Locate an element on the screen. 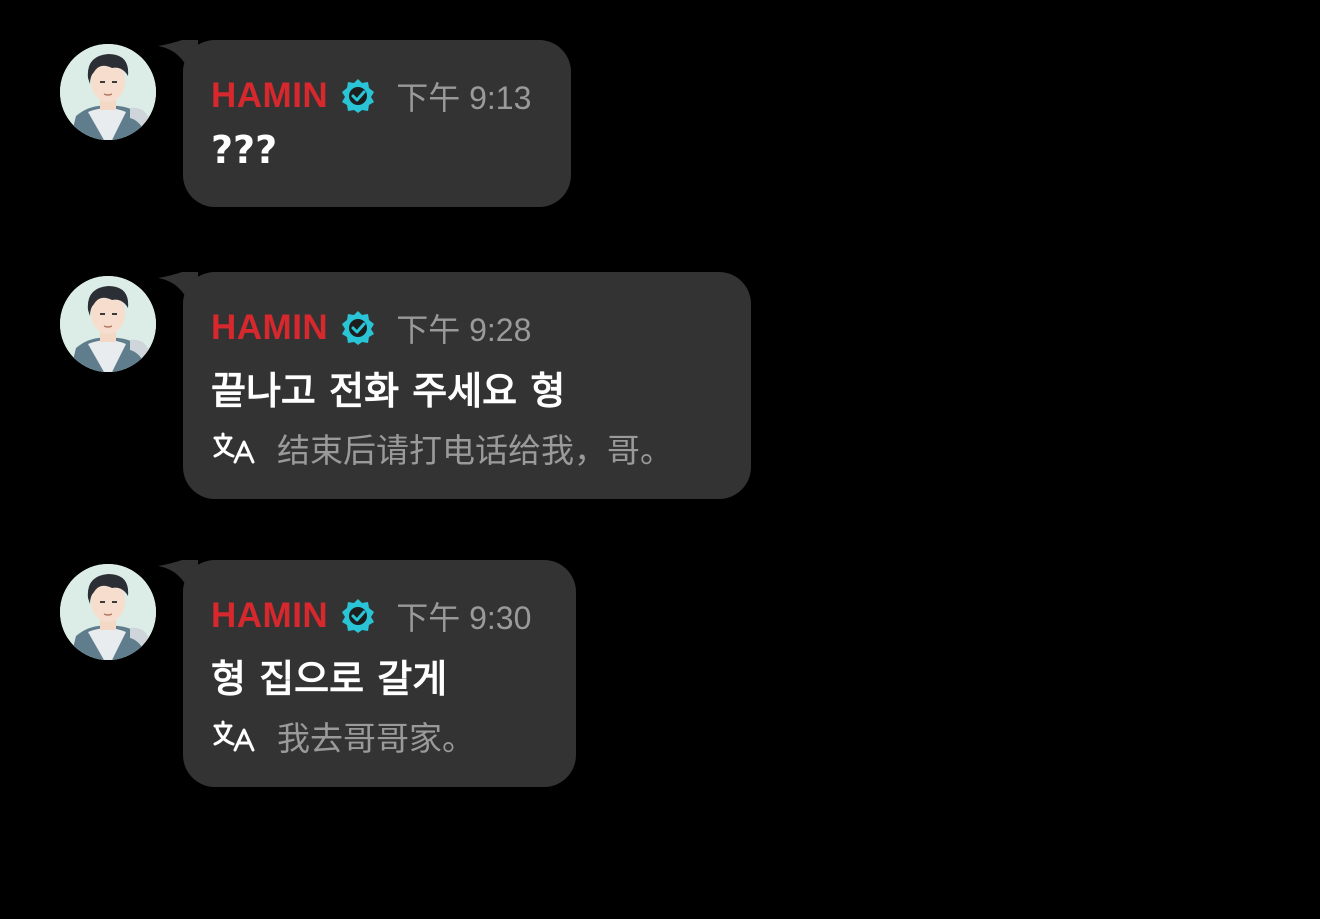  translation-text: 我去哥哥家。 is located at coordinates (376, 738).